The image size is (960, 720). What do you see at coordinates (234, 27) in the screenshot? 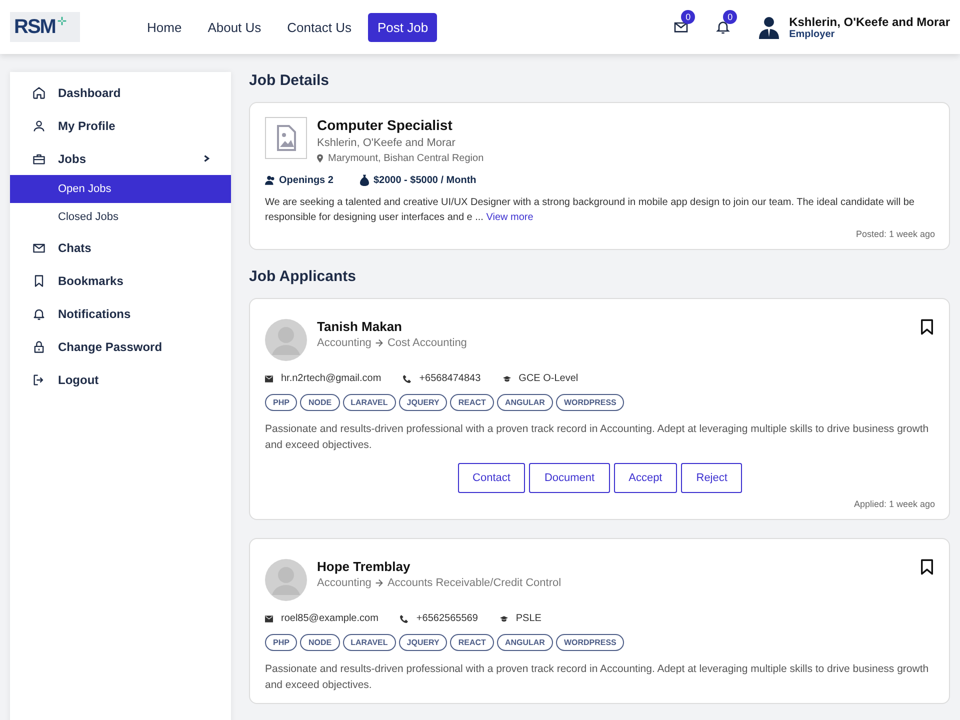
I see `nav-link: About Us` at bounding box center [234, 27].